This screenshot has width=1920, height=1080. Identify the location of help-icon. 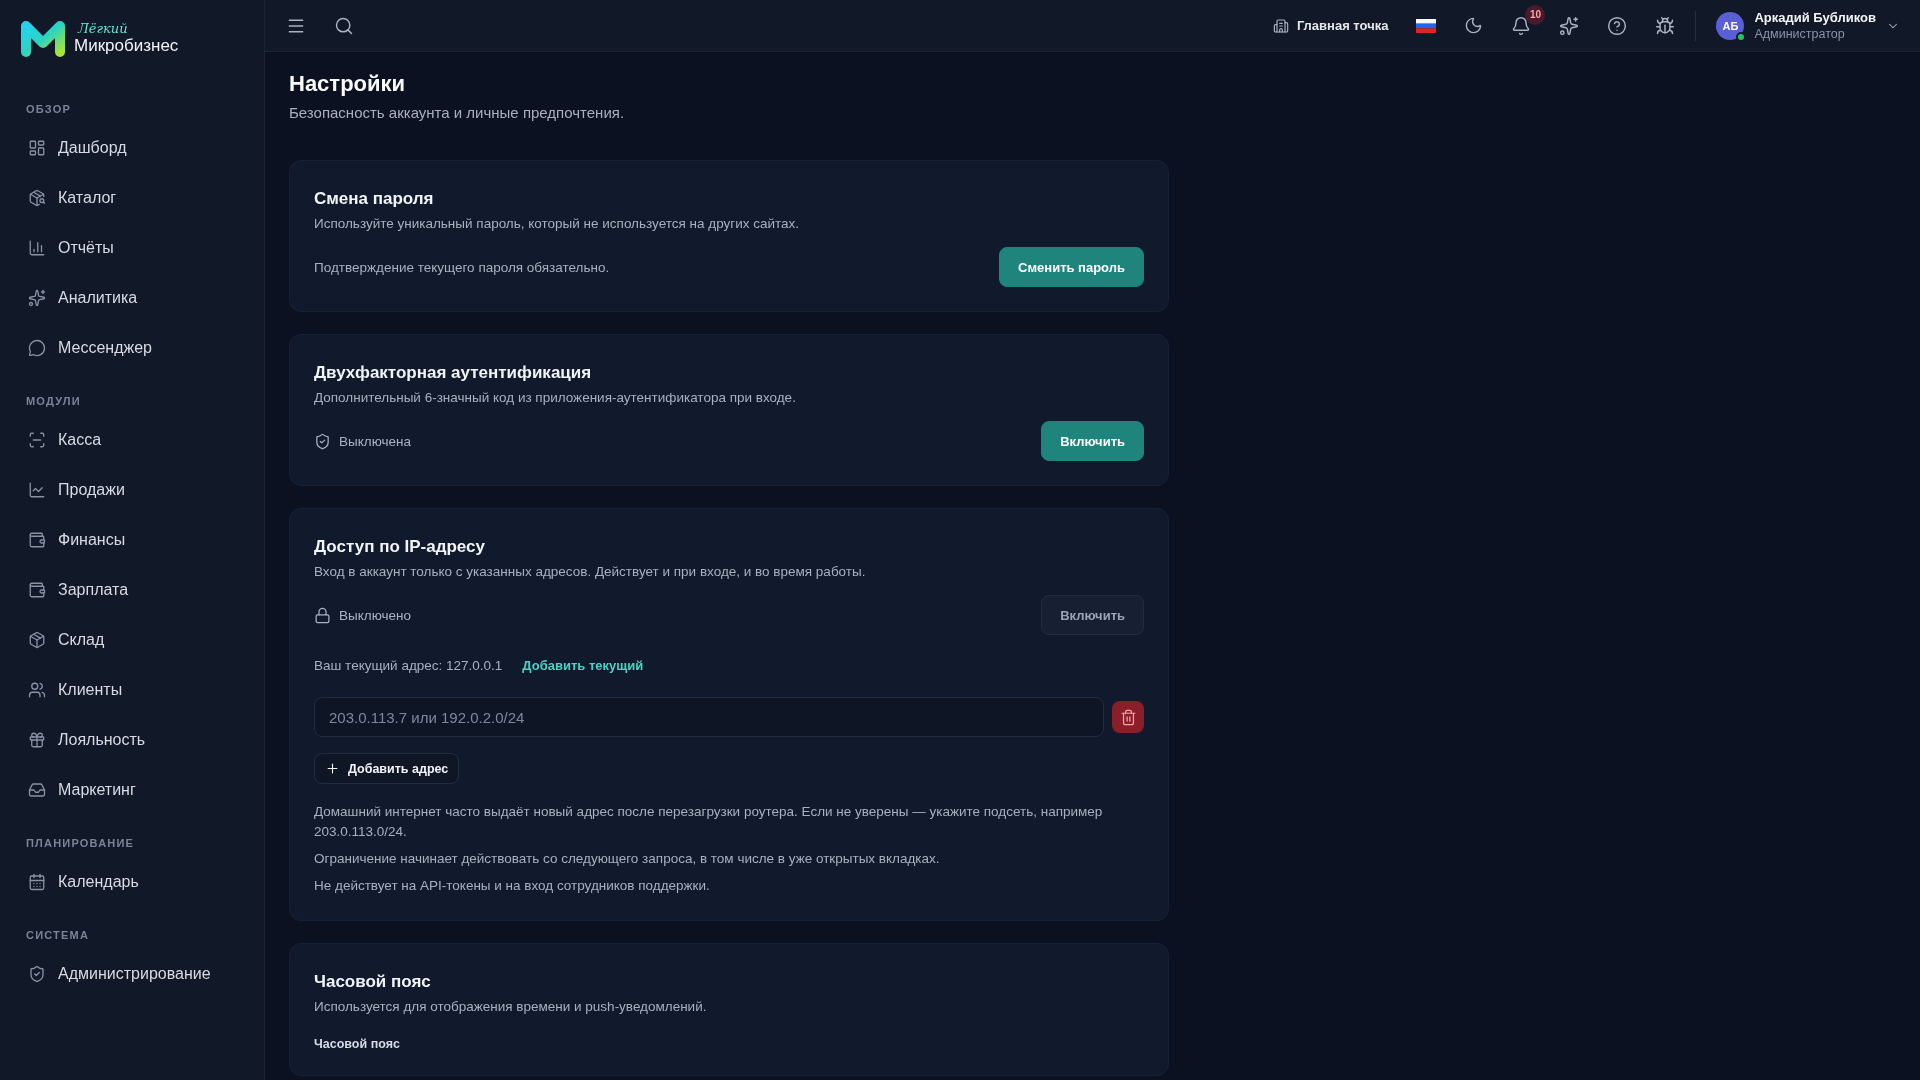
(1617, 25).